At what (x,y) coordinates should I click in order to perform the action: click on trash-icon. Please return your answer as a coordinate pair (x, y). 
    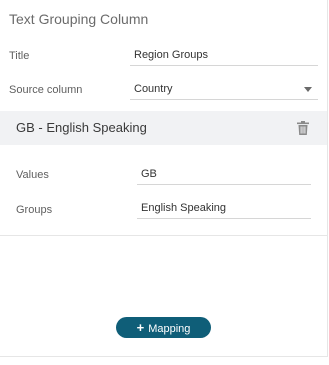
    Looking at the image, I should click on (303, 128).